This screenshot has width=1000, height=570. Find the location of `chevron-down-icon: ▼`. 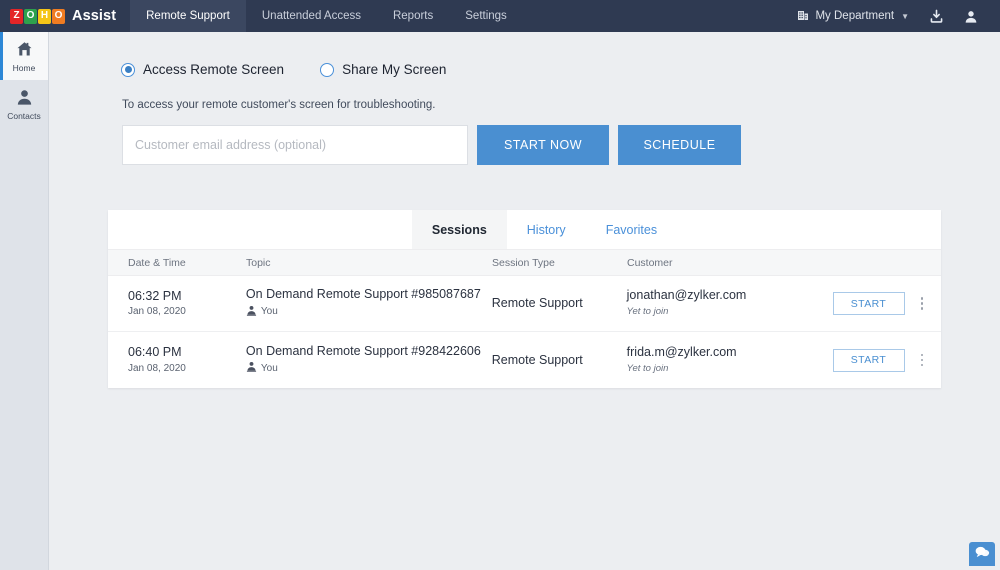

chevron-down-icon: ▼ is located at coordinates (905, 16).